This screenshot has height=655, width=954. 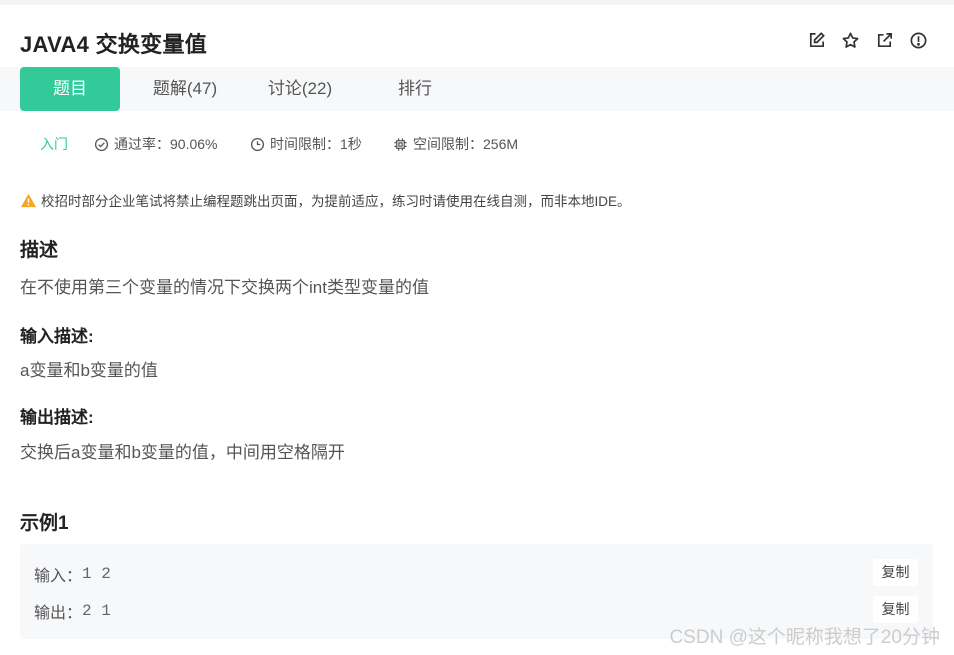 I want to click on report-icon, so click(x=918, y=40).